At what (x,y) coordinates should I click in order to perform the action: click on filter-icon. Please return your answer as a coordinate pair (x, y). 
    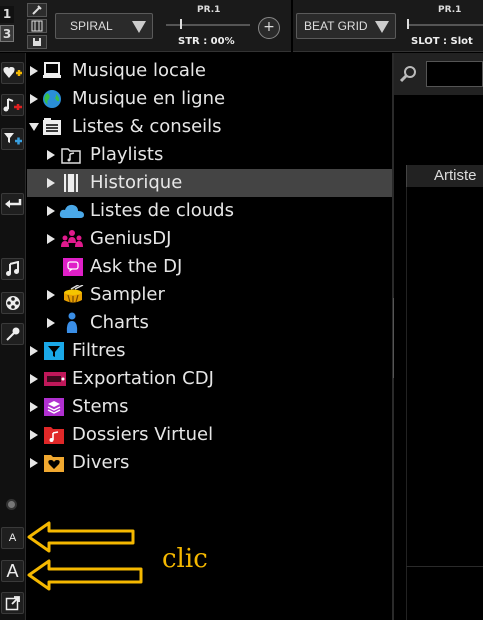
    Looking at the image, I should click on (54, 351).